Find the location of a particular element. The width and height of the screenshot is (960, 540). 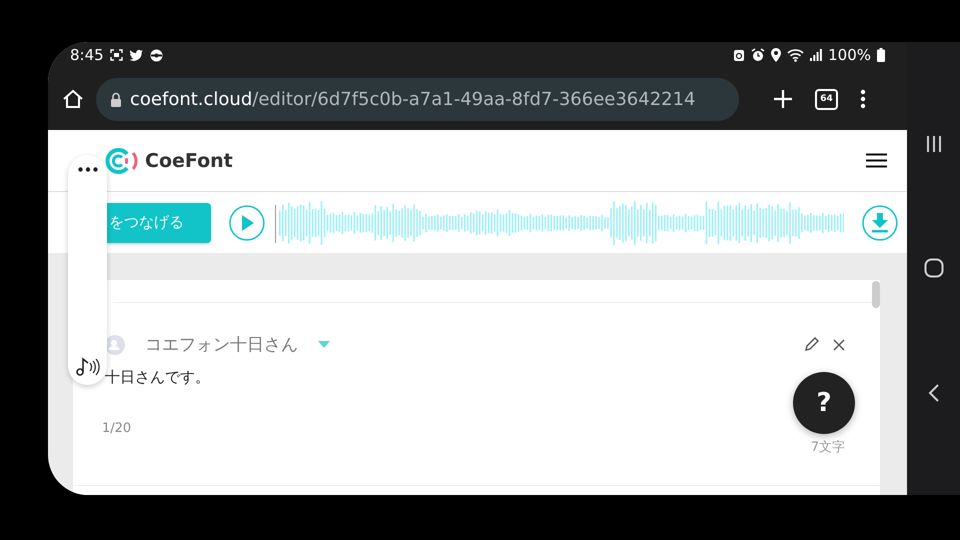

home-icon is located at coordinates (73, 99).